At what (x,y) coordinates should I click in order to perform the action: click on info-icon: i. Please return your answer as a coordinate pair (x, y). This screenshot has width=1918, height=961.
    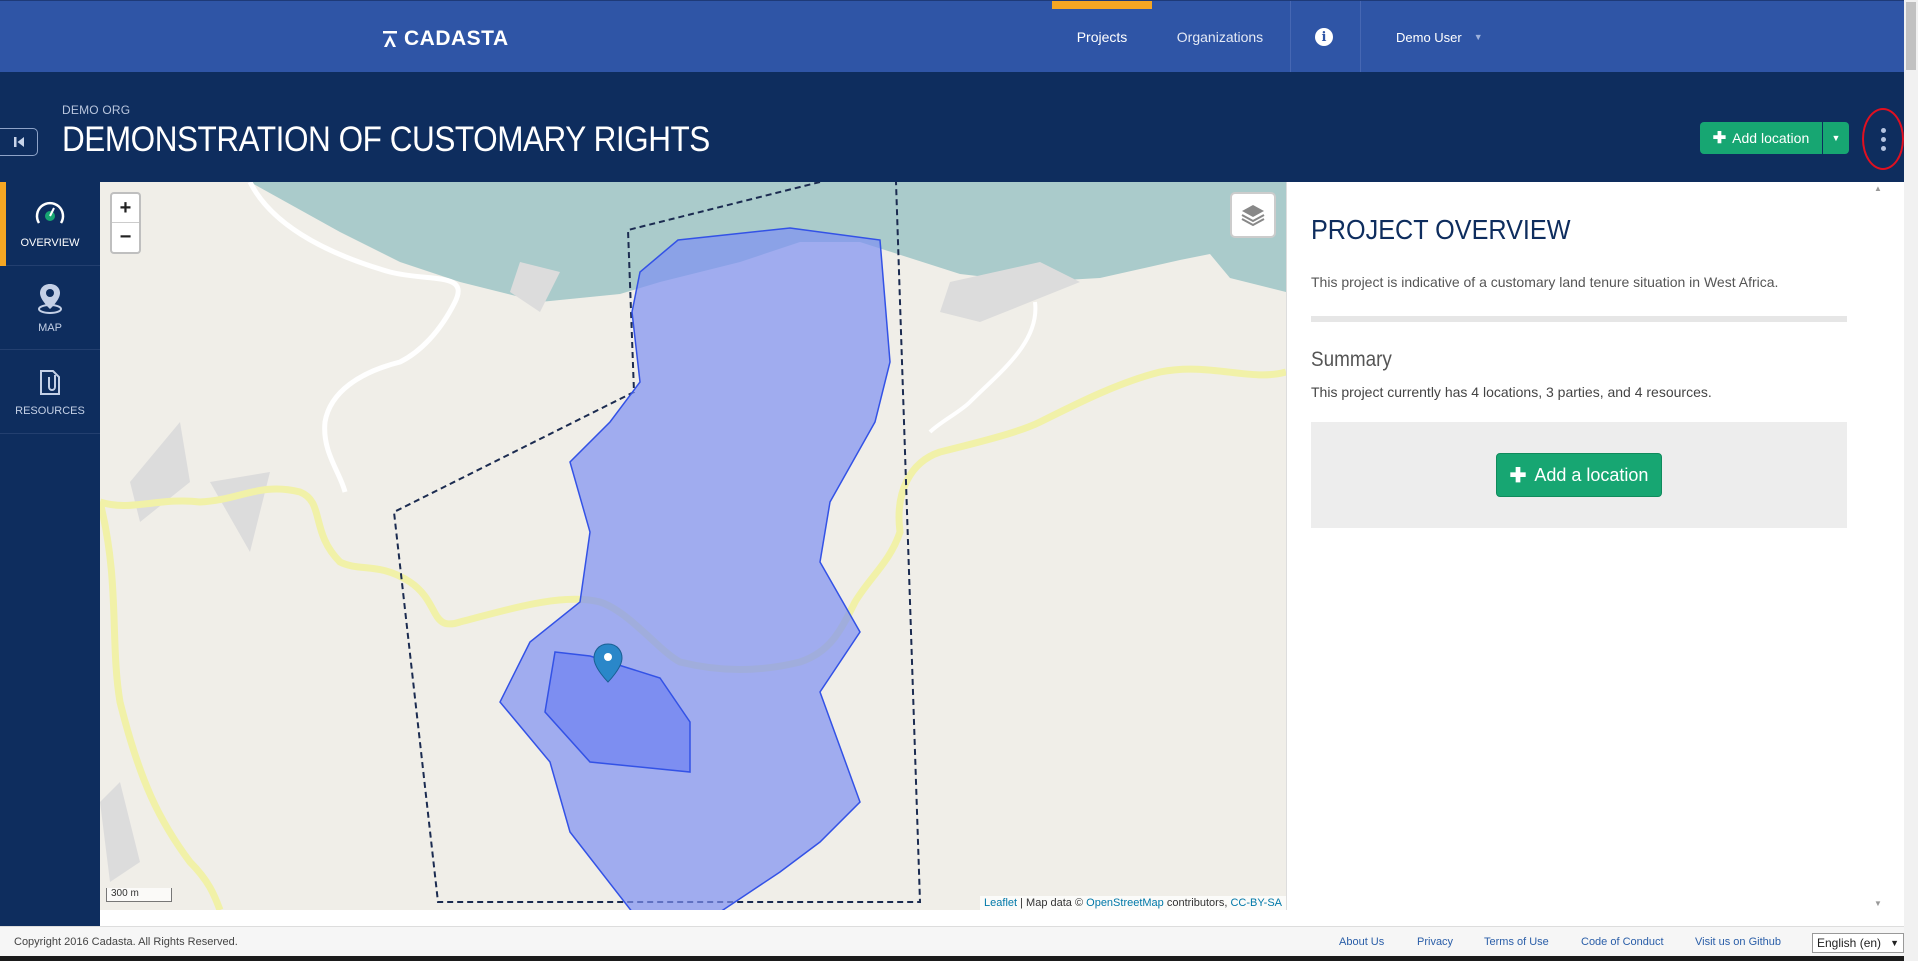
    Looking at the image, I should click on (1324, 37).